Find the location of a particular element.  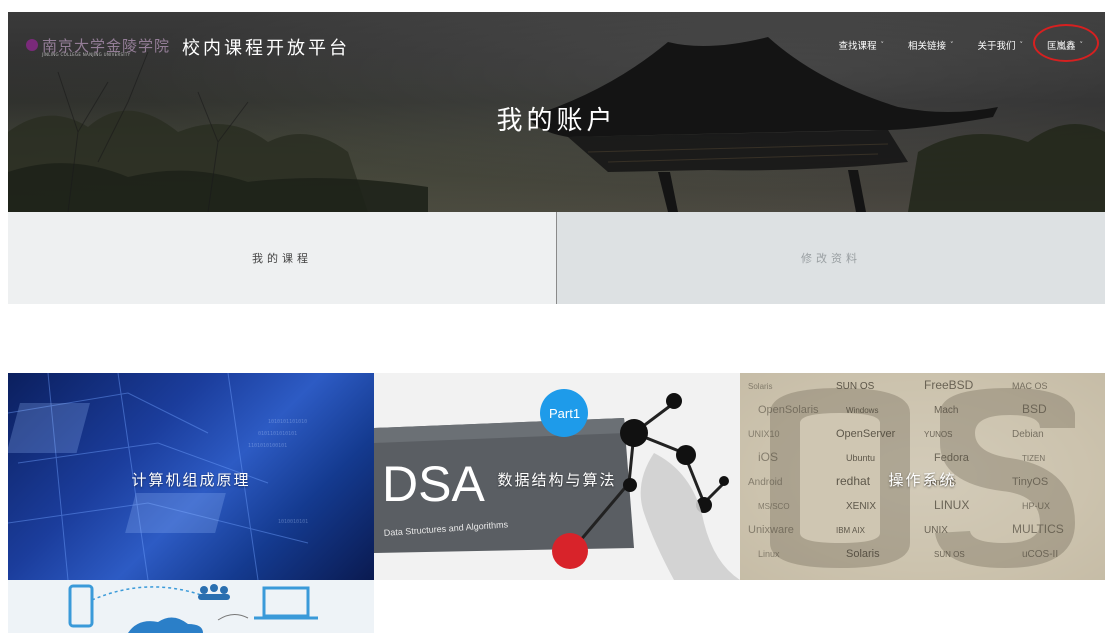

os-word: Ubuntu is located at coordinates (860, 458).